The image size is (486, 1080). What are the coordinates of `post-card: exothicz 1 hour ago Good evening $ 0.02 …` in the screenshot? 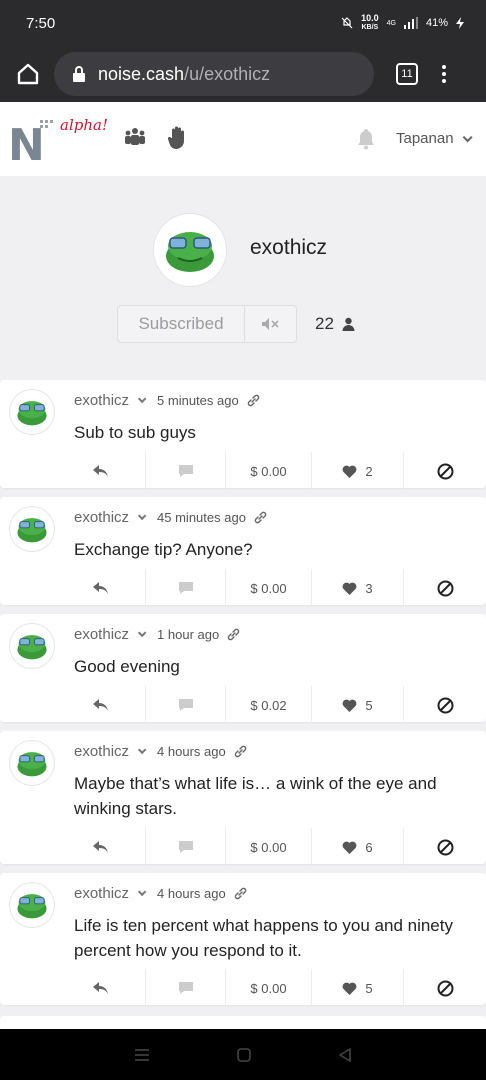 It's located at (243, 669).